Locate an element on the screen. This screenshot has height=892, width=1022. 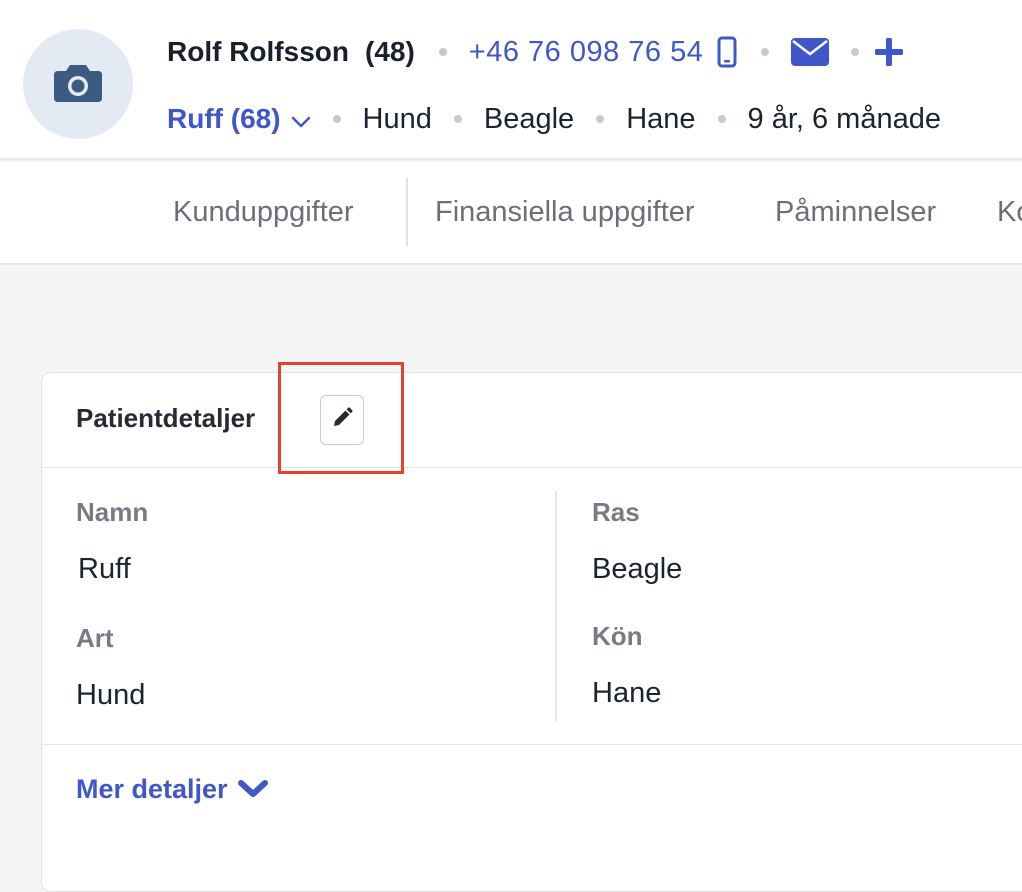
more-details-label: Mer detaljer is located at coordinates (152, 789).